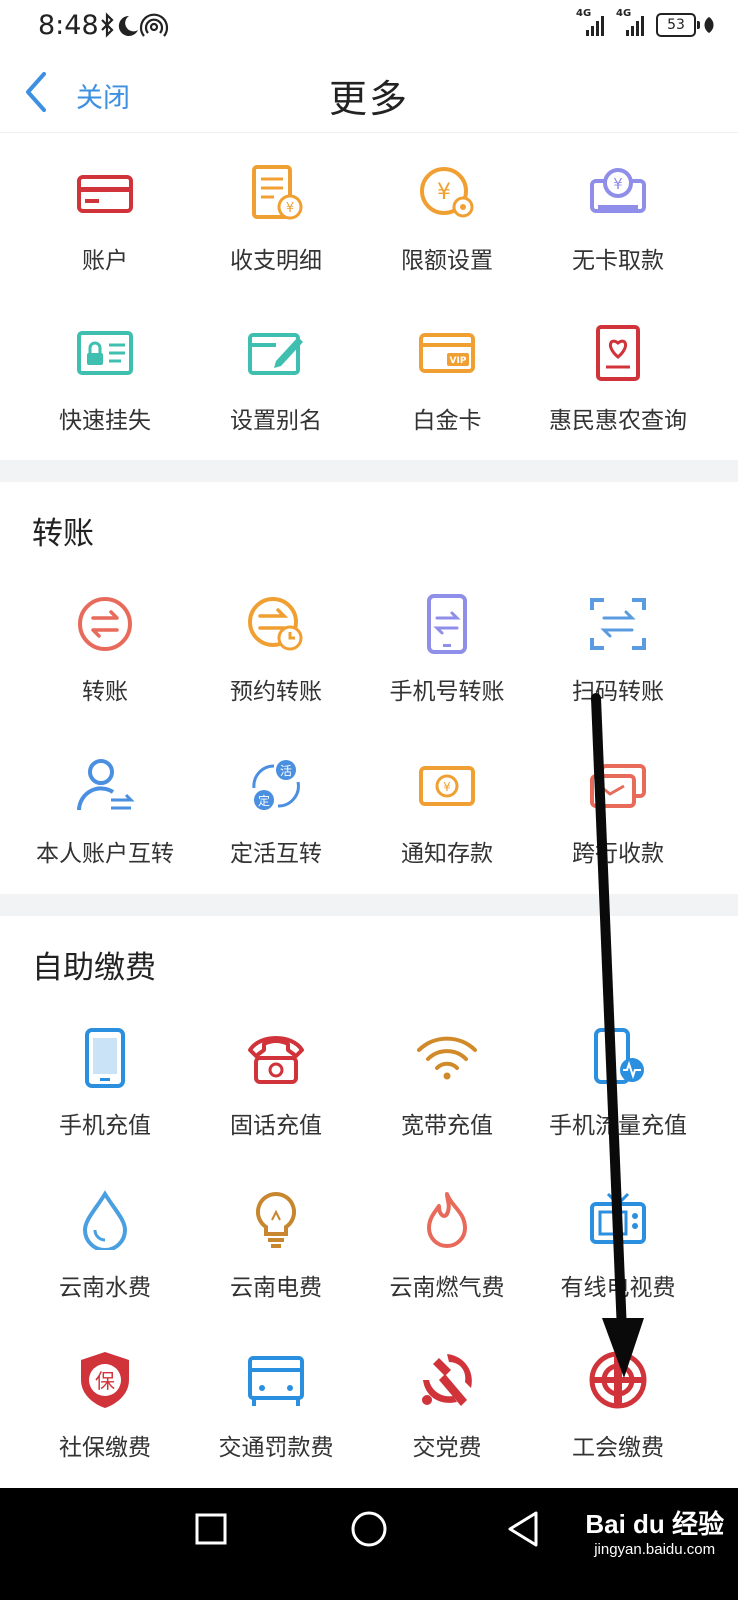 The height and width of the screenshot is (1600, 738). Describe the element at coordinates (447, 1083) in the screenshot. I see `grid-item-broadband: 宽带充值` at that location.